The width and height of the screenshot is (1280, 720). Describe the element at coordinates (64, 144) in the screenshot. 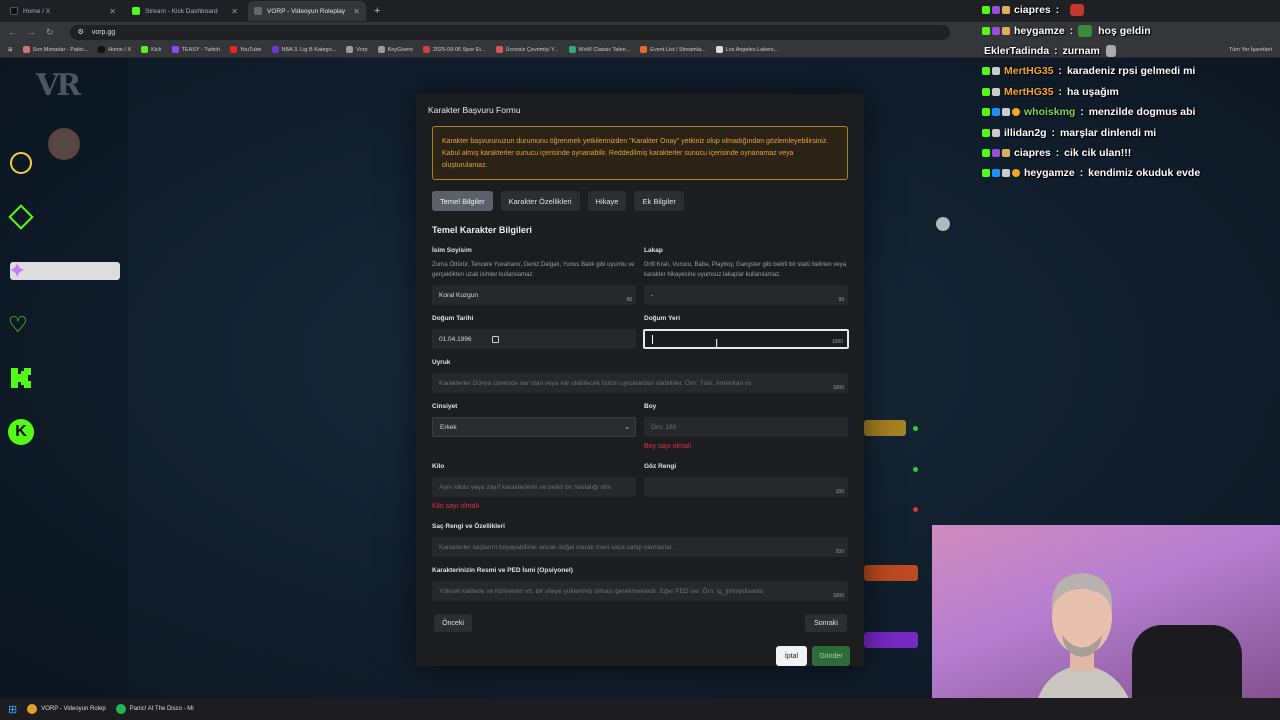

I see `avatar` at that location.